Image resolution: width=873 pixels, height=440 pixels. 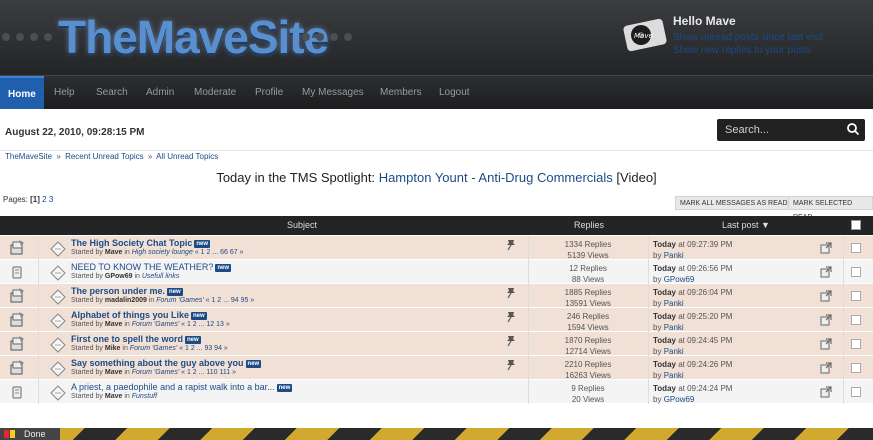 What do you see at coordinates (511, 341) in the screenshot?
I see `sticky-pin-icon` at bounding box center [511, 341].